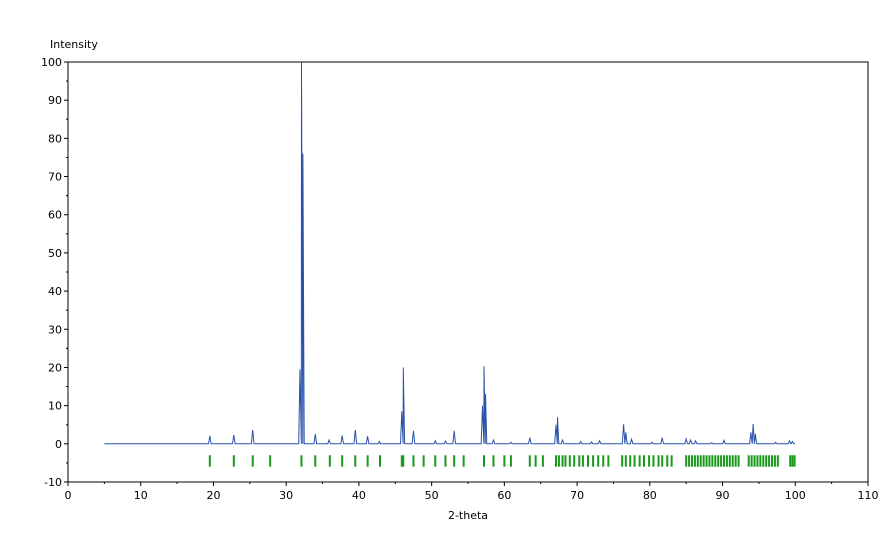  Describe the element at coordinates (868, 495) in the screenshot. I see `x-tick-label: 110` at that location.